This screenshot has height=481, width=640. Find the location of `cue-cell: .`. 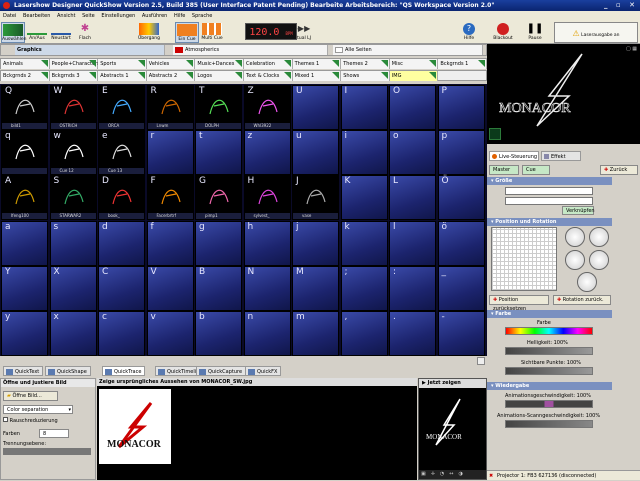

cue-cell: . is located at coordinates (412, 333).